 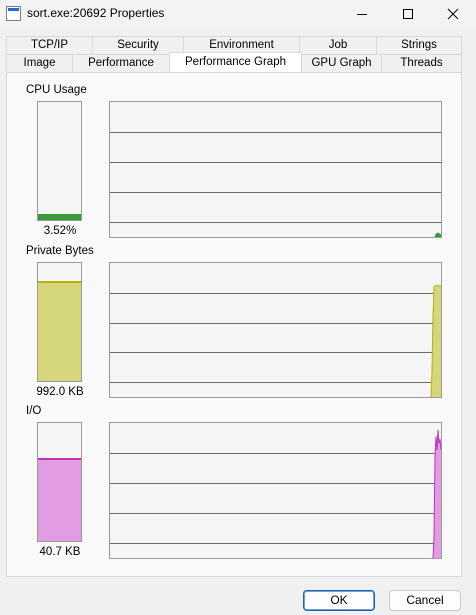 What do you see at coordinates (39, 63) in the screenshot?
I see `tab-image: Image` at bounding box center [39, 63].